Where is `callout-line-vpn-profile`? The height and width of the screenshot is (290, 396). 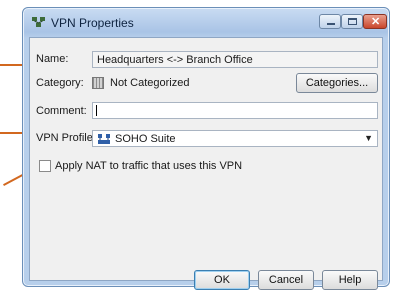 callout-line-vpn-profile is located at coordinates (11, 133).